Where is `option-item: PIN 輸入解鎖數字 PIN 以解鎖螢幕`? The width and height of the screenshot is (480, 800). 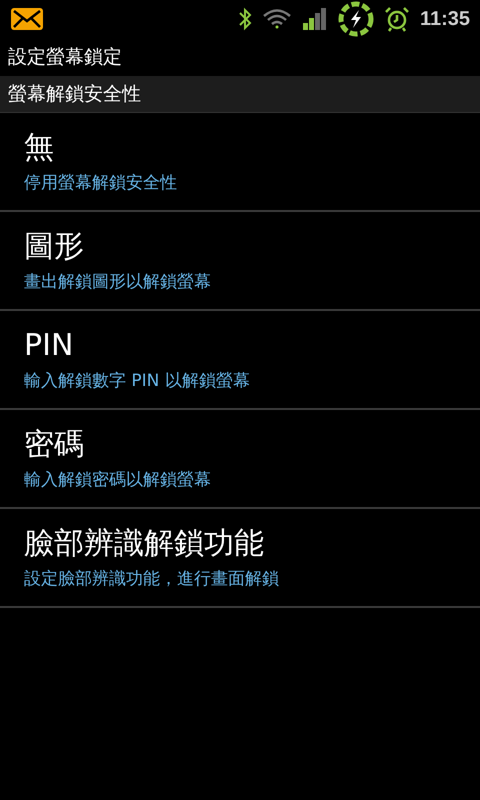
option-item: PIN 輸入解鎖數字 PIN 以解鎖螢幕 is located at coordinates (240, 360).